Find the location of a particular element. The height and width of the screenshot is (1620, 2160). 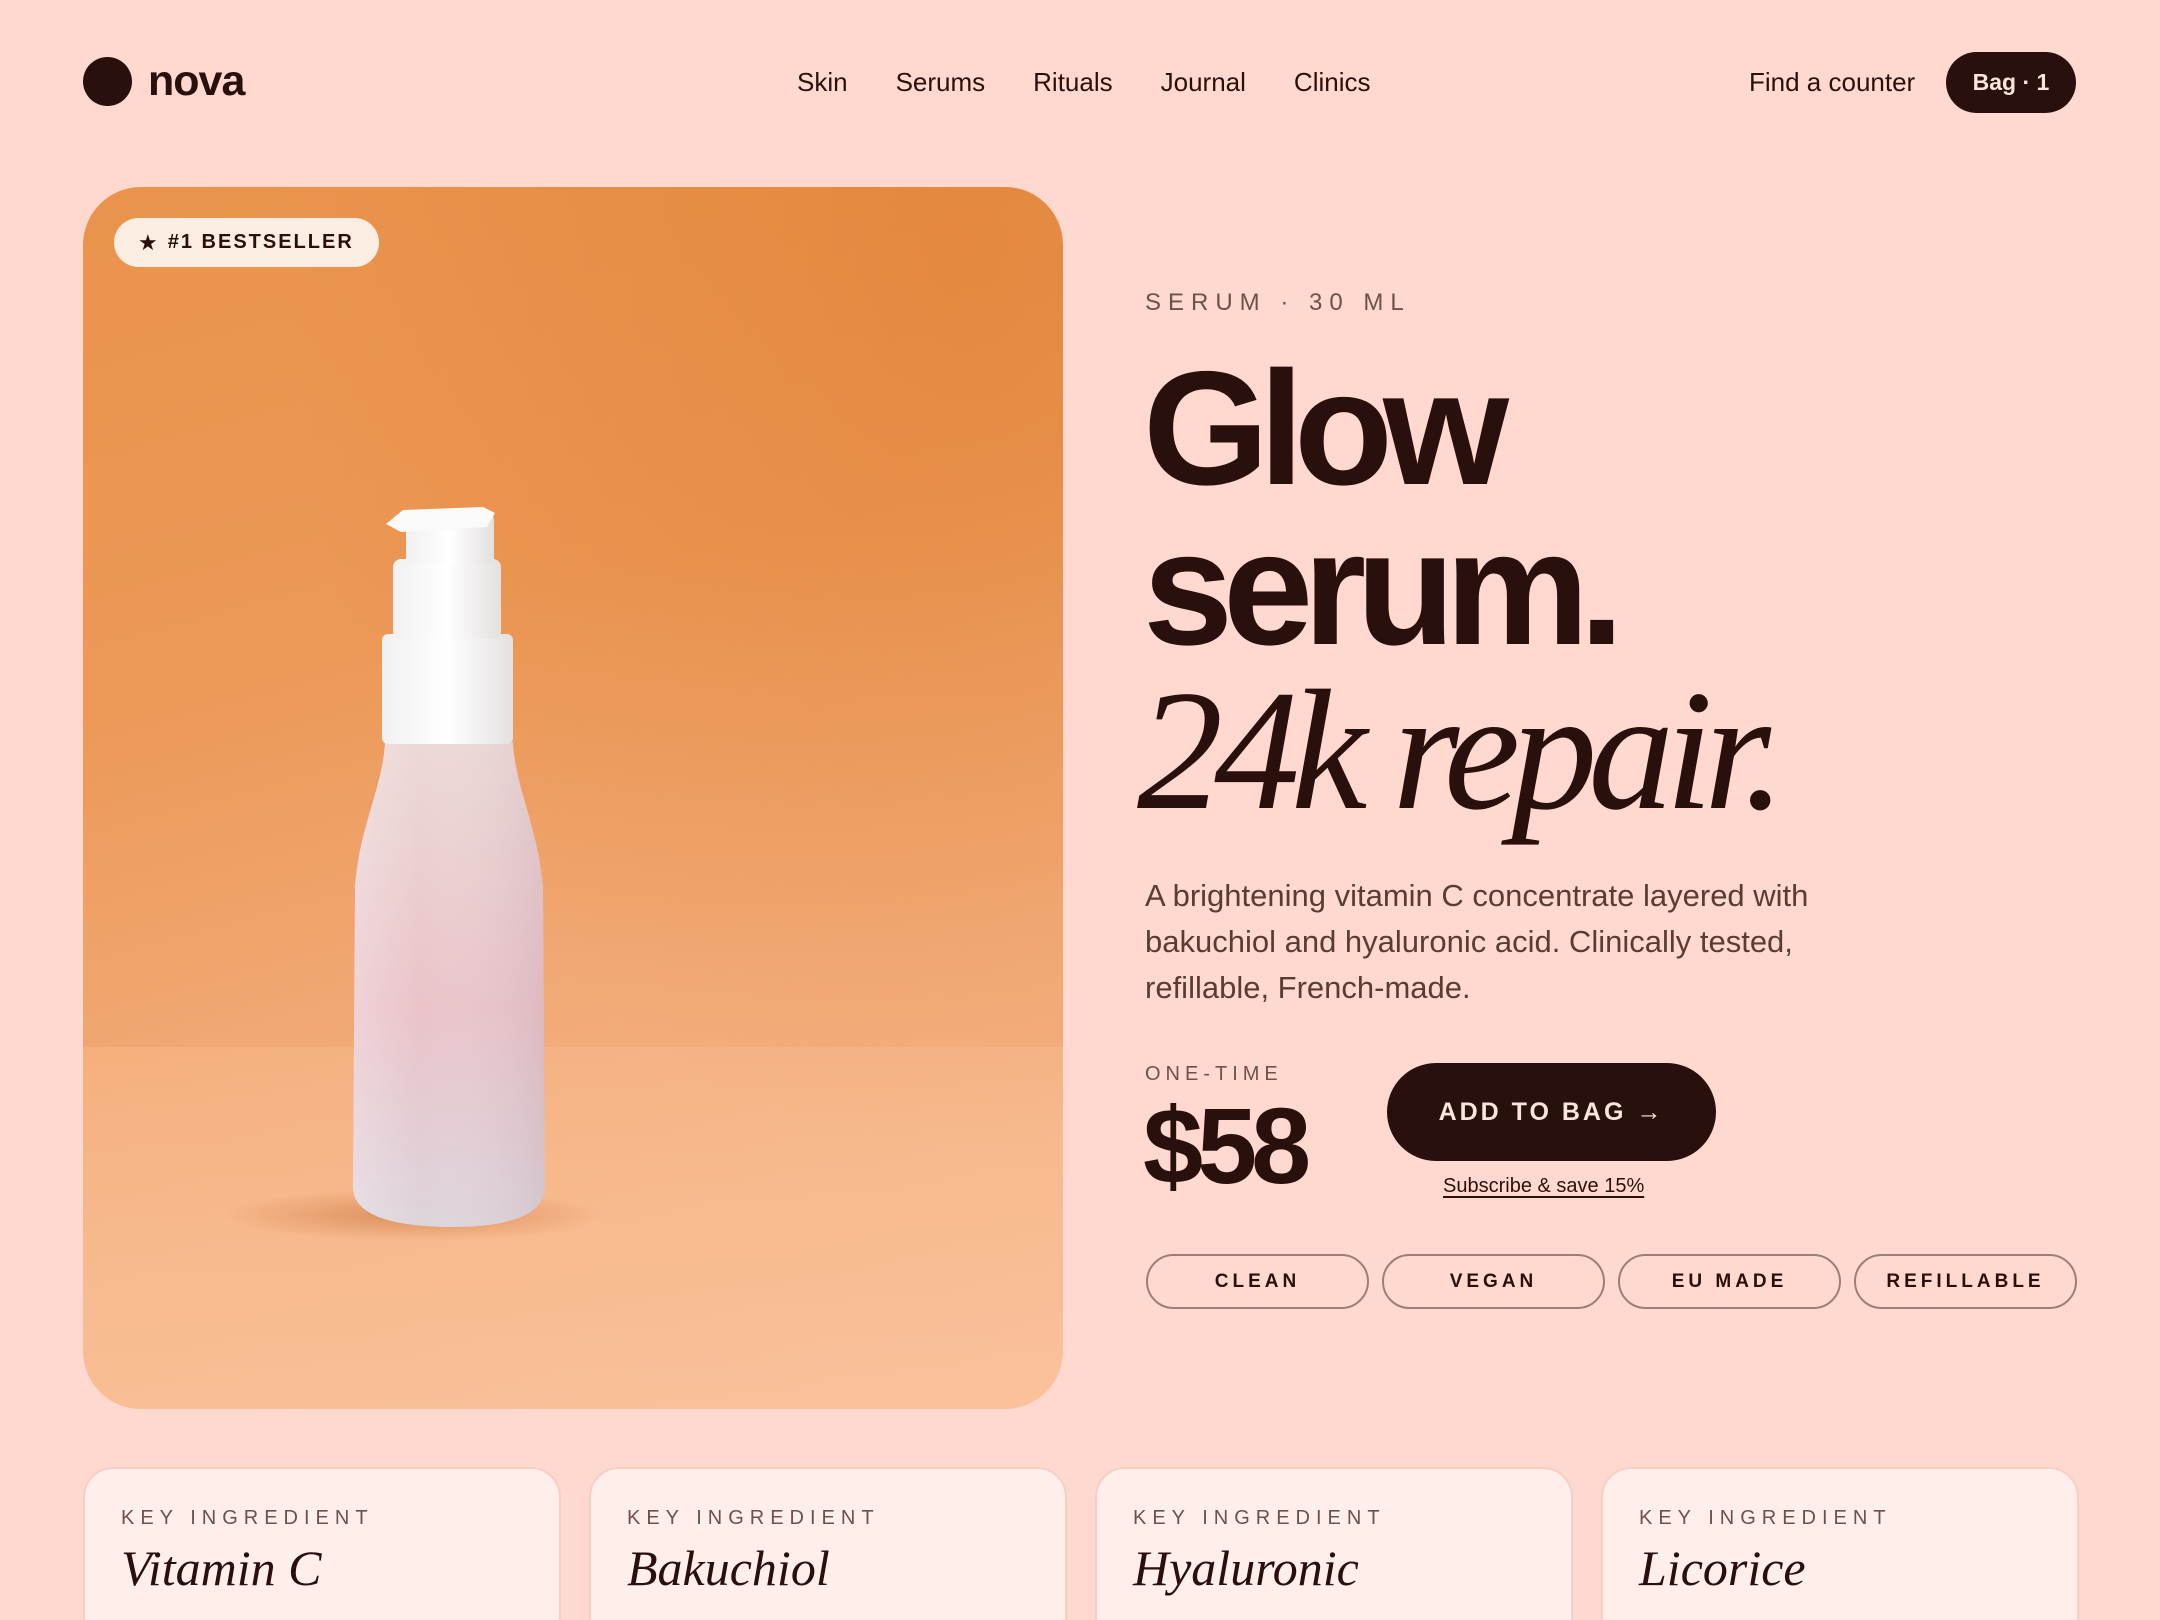

product-price: $58 is located at coordinates (1227, 1145).